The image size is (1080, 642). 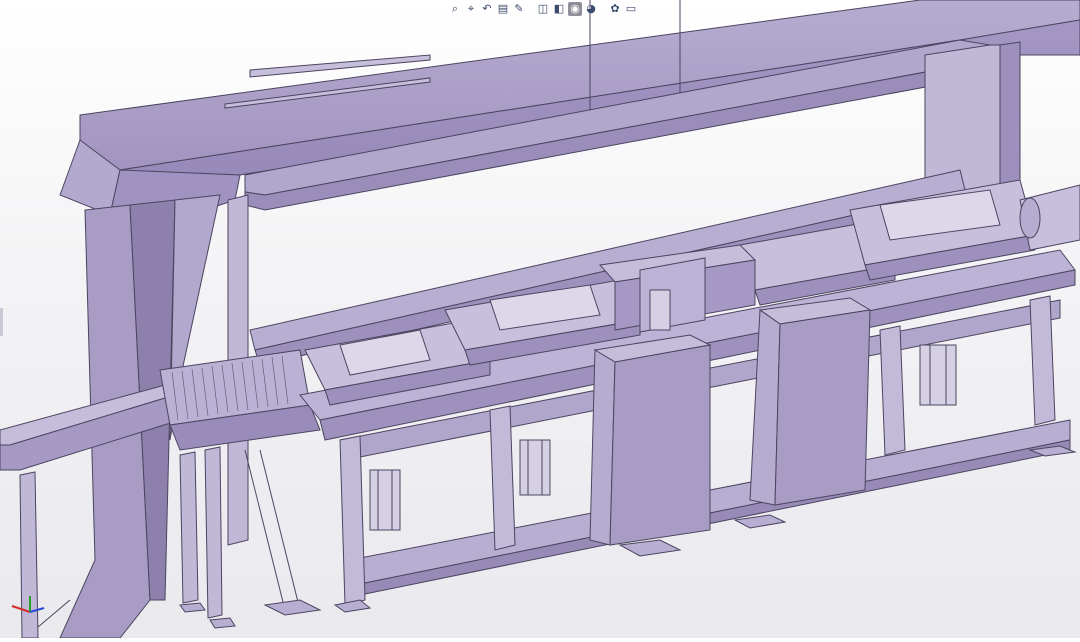 I want to click on section-view-icon: ▤, so click(x=503, y=9).